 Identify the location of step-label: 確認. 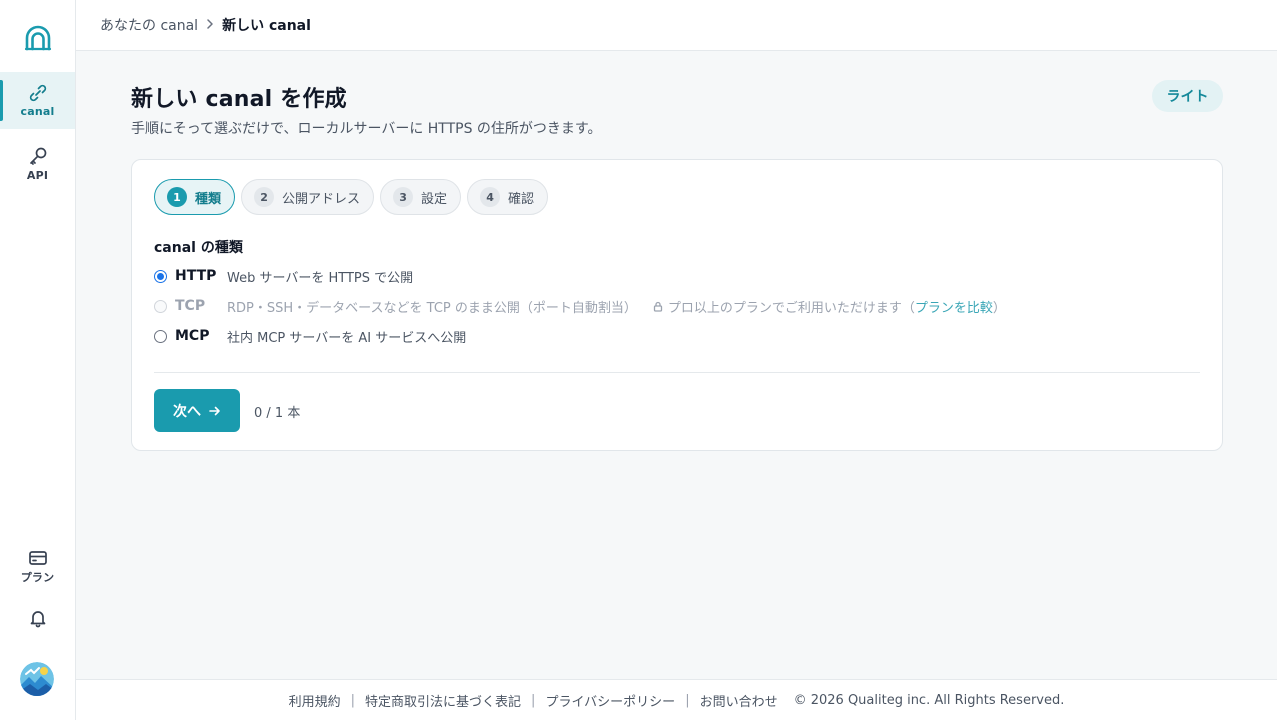
(521, 199).